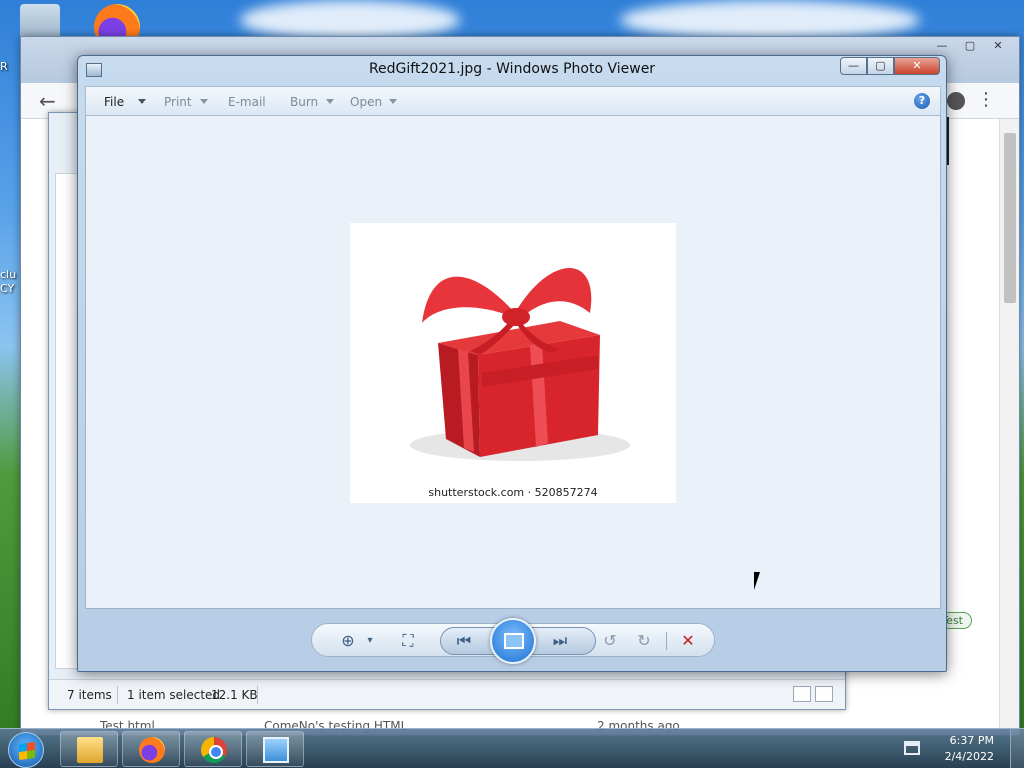 This screenshot has width=1024, height=768. I want to click on desktop-label: clu, so click(8, 274).